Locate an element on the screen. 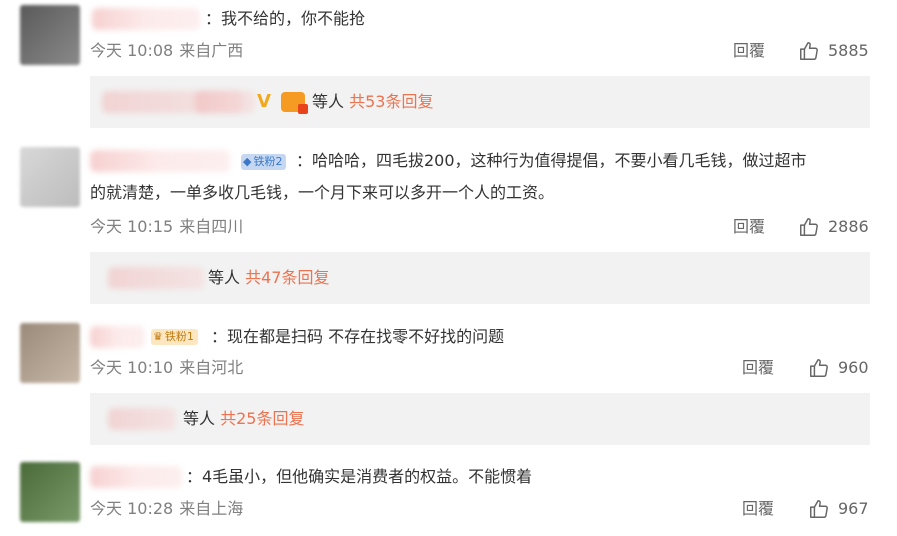 This screenshot has width=897, height=536. like-button: 967 is located at coordinates (838, 509).